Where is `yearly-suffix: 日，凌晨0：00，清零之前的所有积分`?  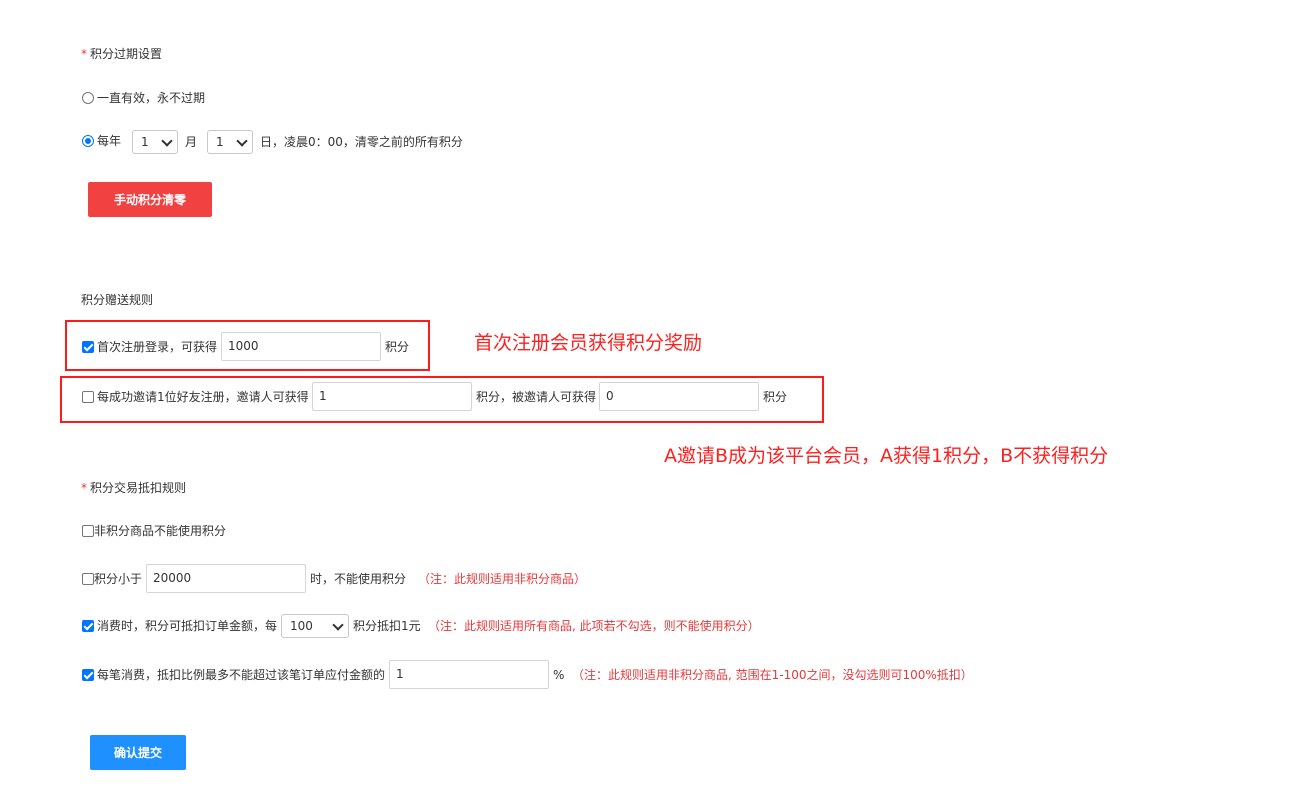 yearly-suffix: 日，凌晨0：00，清零之前的所有积分 is located at coordinates (361, 142).